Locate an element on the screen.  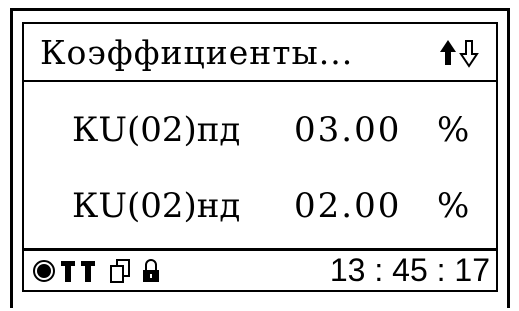
arrow-down-icon is located at coordinates (469, 54).